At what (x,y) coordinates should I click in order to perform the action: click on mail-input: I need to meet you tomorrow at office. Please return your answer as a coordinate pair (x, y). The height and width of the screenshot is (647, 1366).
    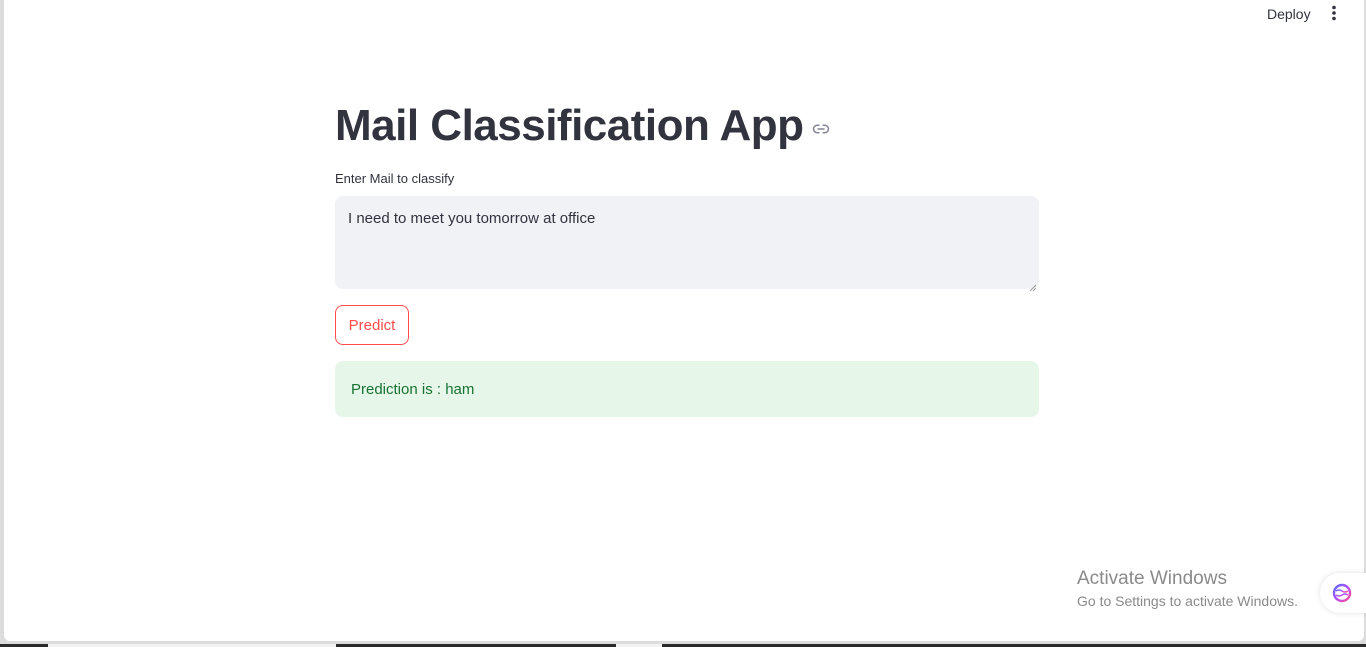
    Looking at the image, I should click on (687, 242).